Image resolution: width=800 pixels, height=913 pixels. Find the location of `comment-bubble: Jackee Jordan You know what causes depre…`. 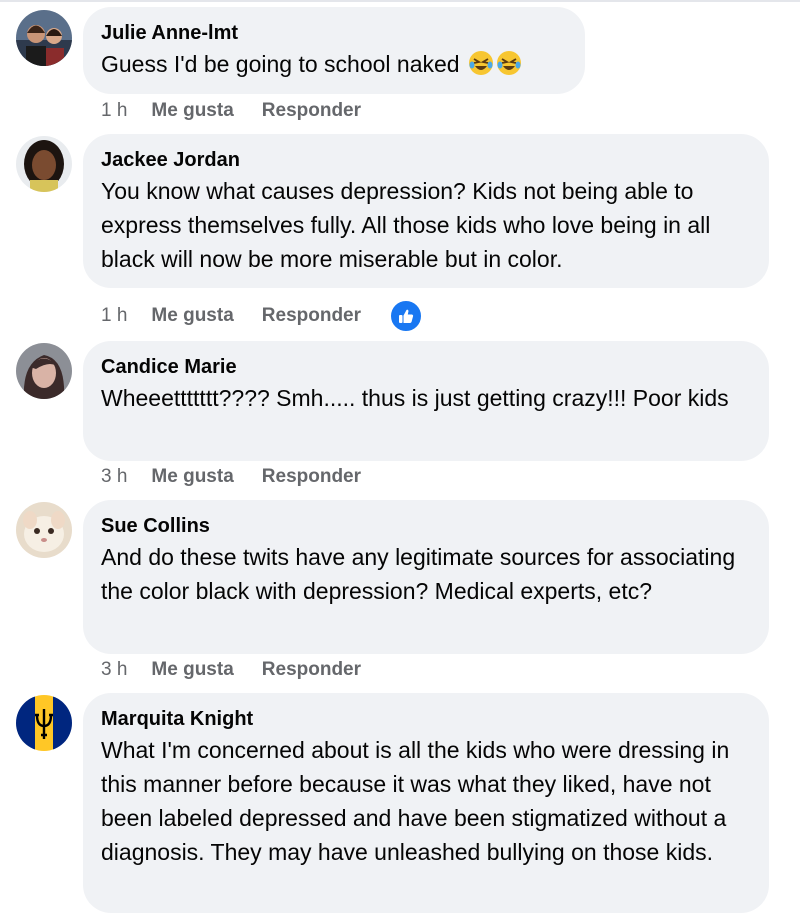

comment-bubble: Jackee Jordan You know what causes depre… is located at coordinates (426, 211).